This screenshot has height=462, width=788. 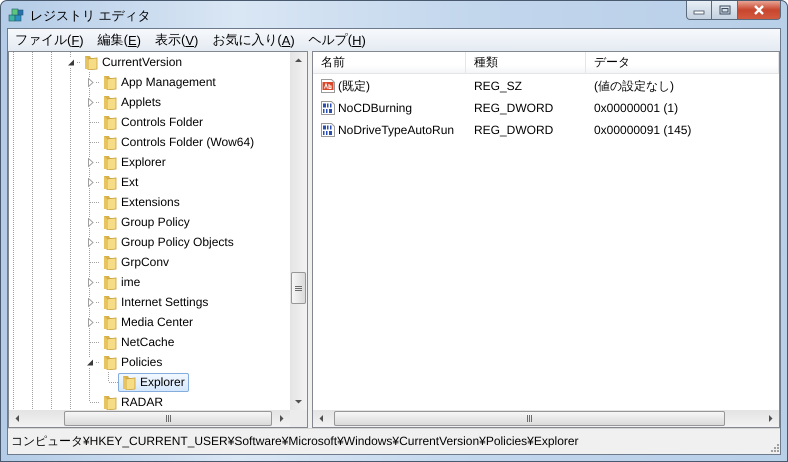 What do you see at coordinates (49, 40) in the screenshot?
I see `menu-item: ファイル(F)` at bounding box center [49, 40].